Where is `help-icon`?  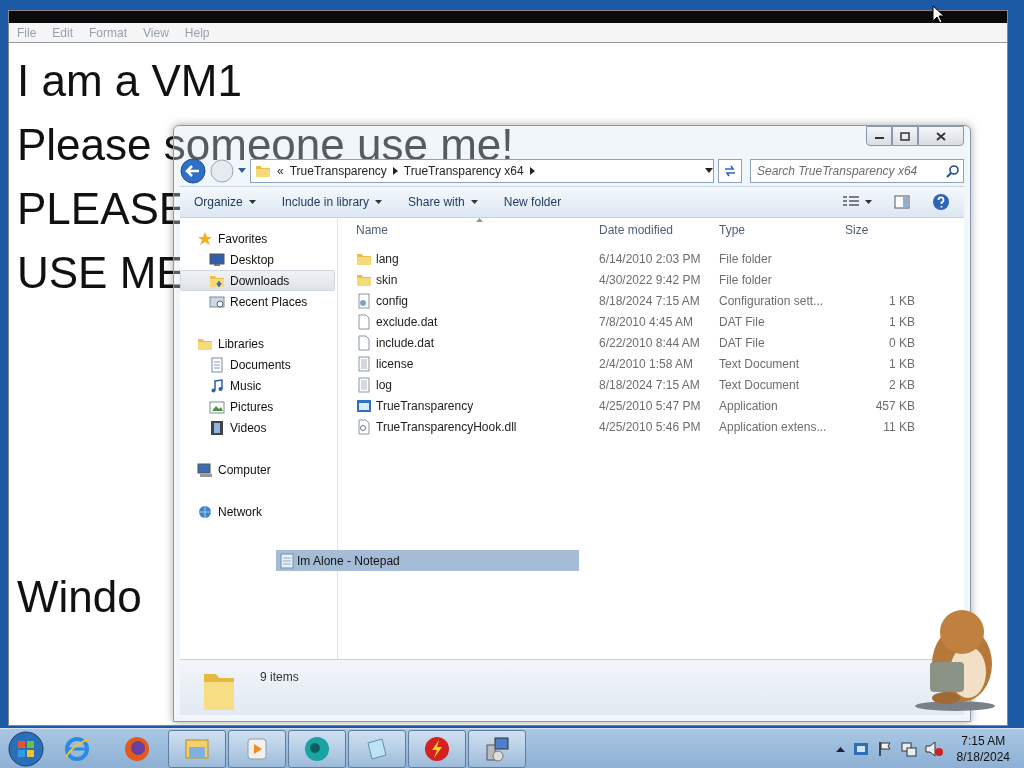 help-icon is located at coordinates (941, 202).